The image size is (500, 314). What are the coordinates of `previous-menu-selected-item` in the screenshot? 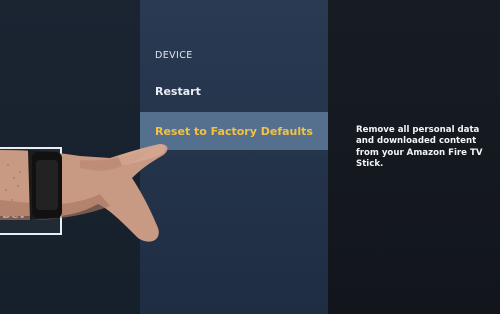 It's located at (31, 191).